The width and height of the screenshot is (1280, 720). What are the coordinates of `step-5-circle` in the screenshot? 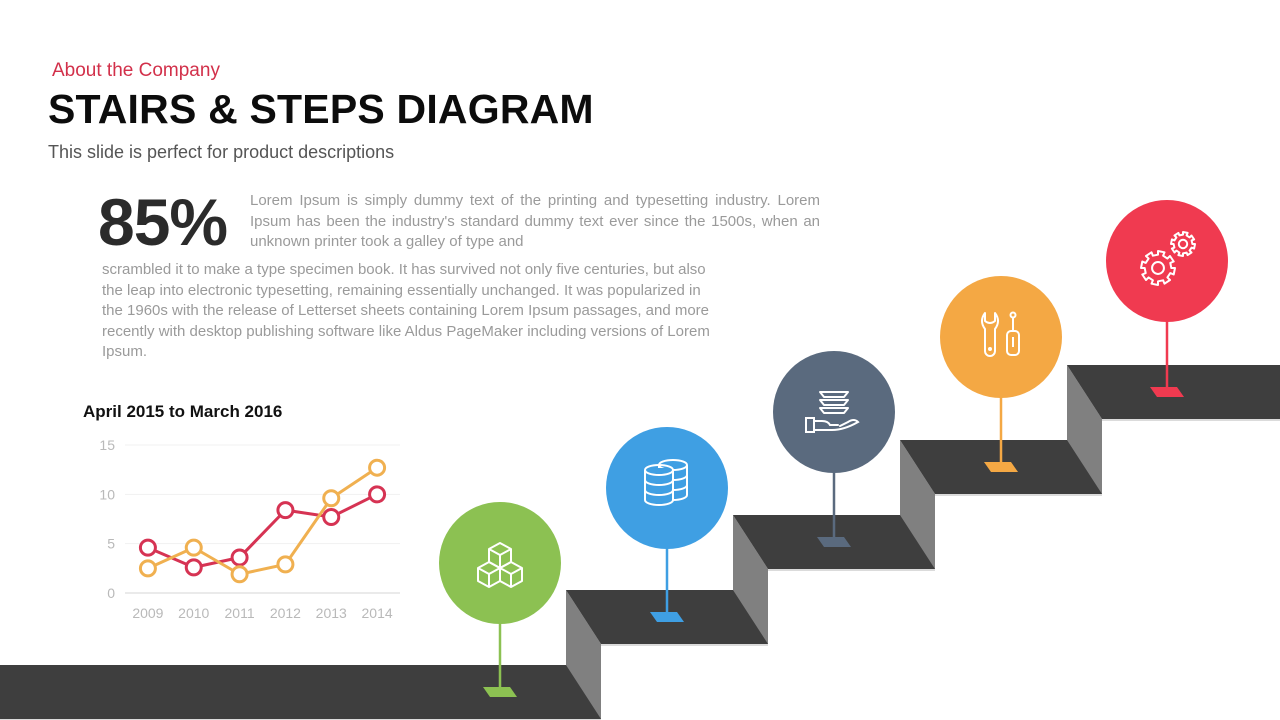 It's located at (1167, 261).